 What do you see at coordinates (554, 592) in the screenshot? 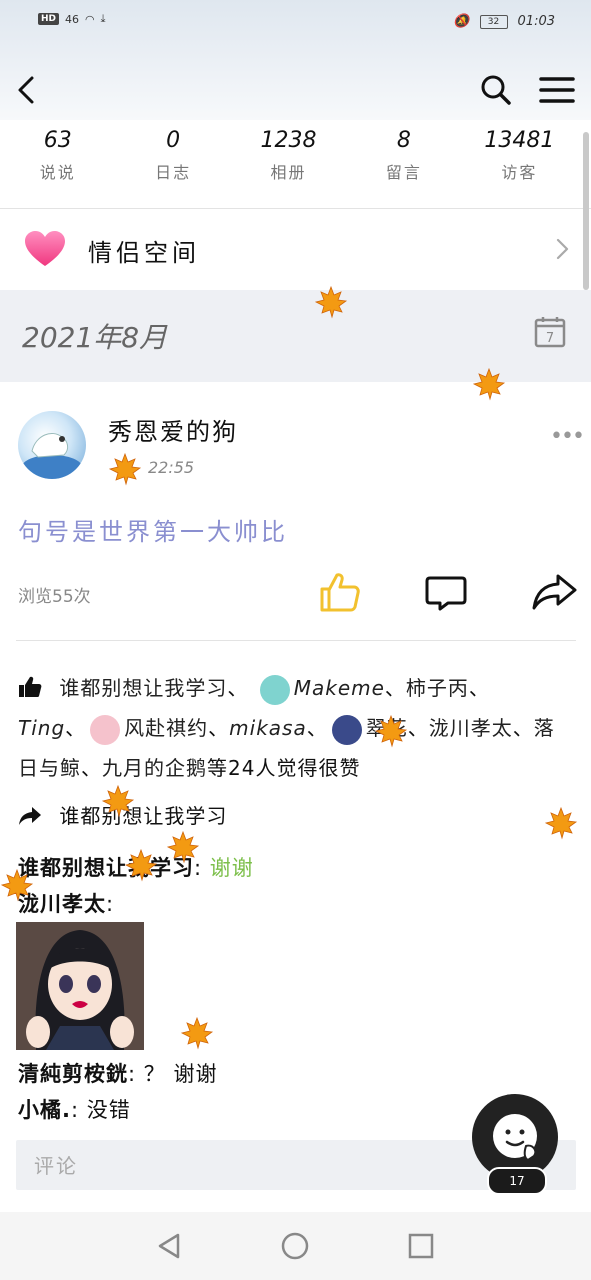
I see `share-icon` at bounding box center [554, 592].